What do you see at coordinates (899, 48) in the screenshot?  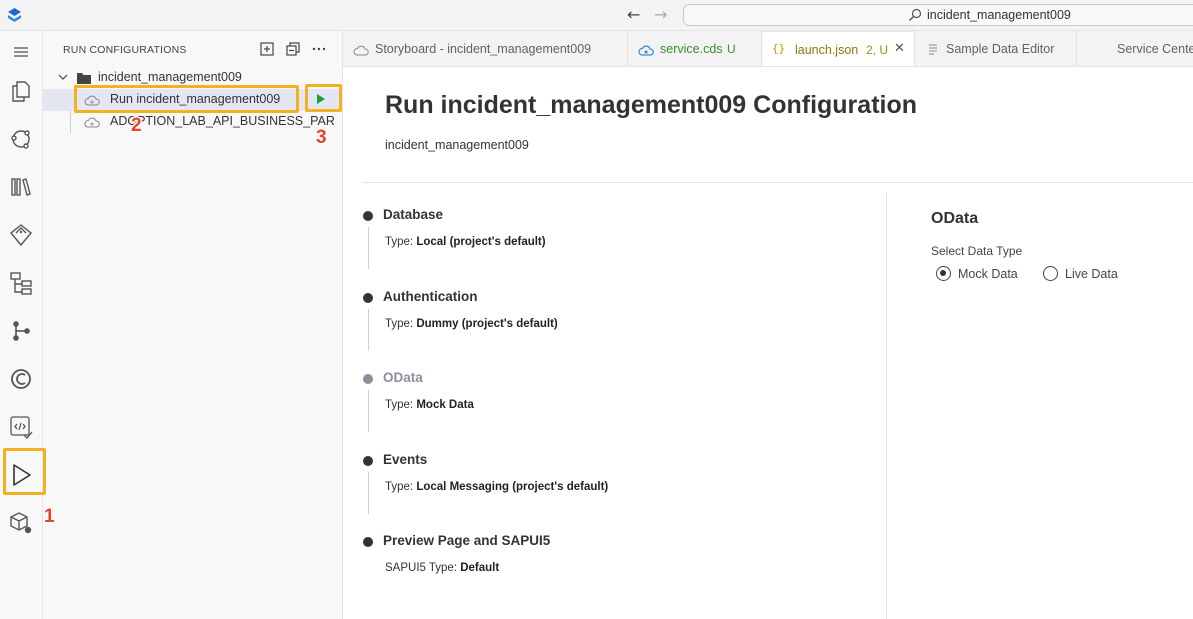 I see `close-icon: ✕` at bounding box center [899, 48].